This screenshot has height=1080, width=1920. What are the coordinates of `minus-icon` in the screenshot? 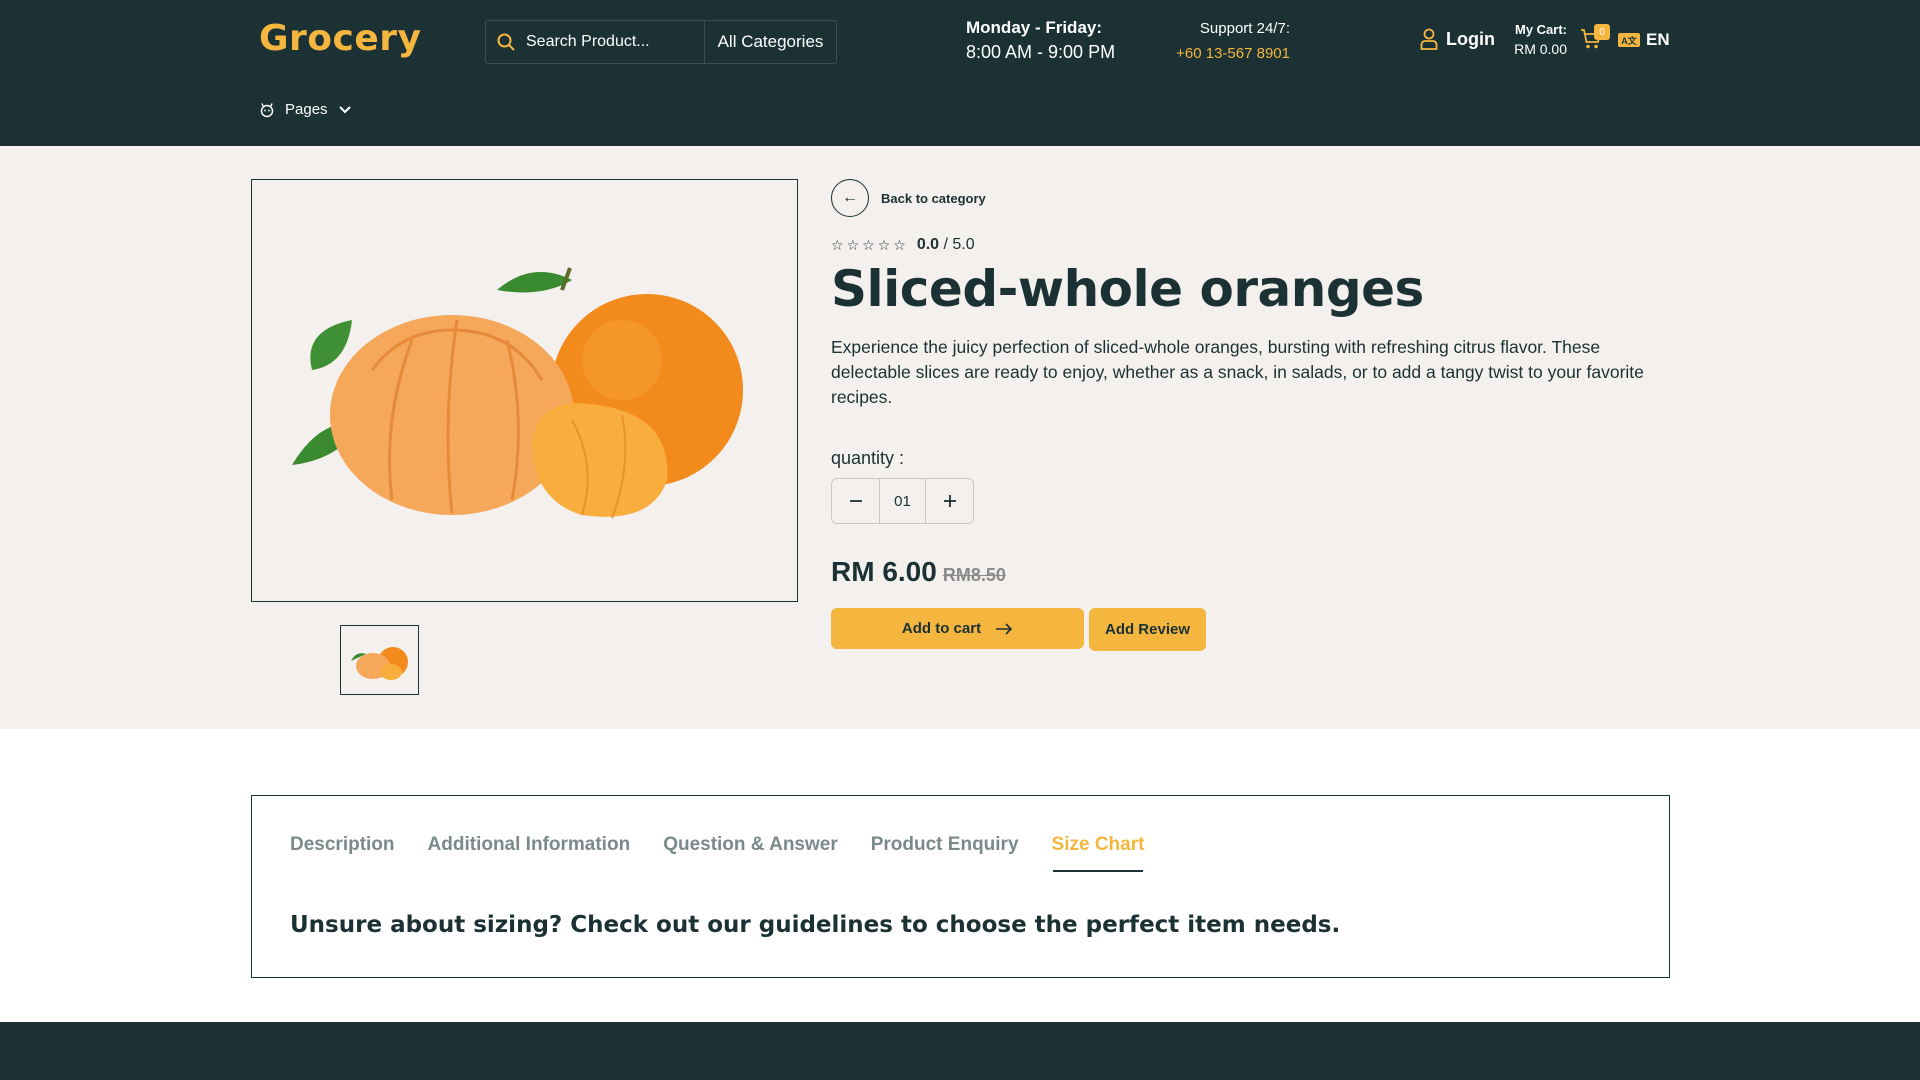 It's located at (855, 501).